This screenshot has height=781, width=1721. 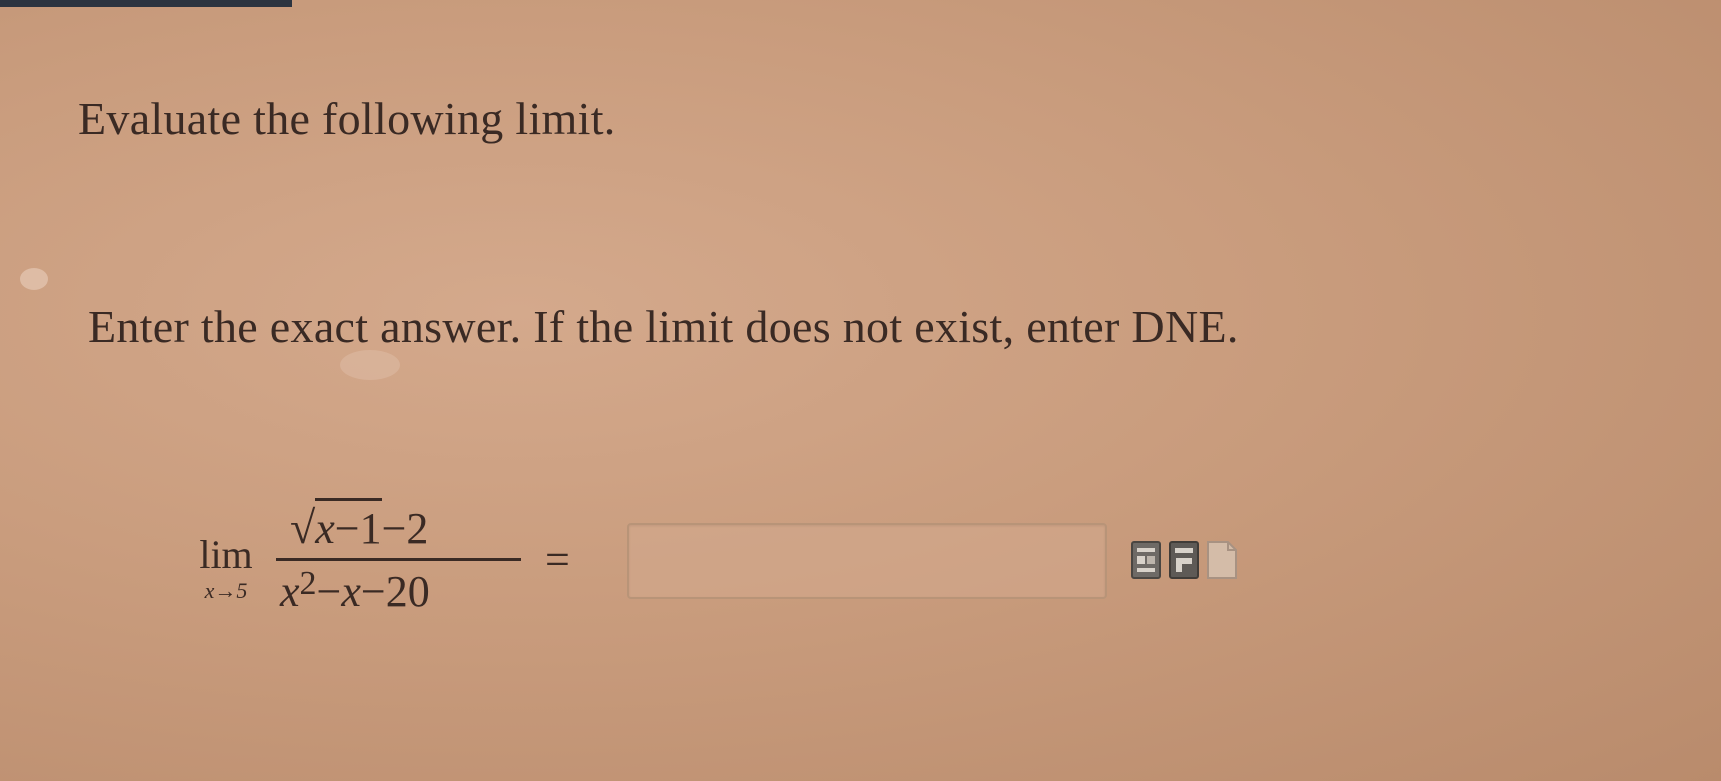 I want to click on lim-subscript: x→5, so click(x=226, y=590).